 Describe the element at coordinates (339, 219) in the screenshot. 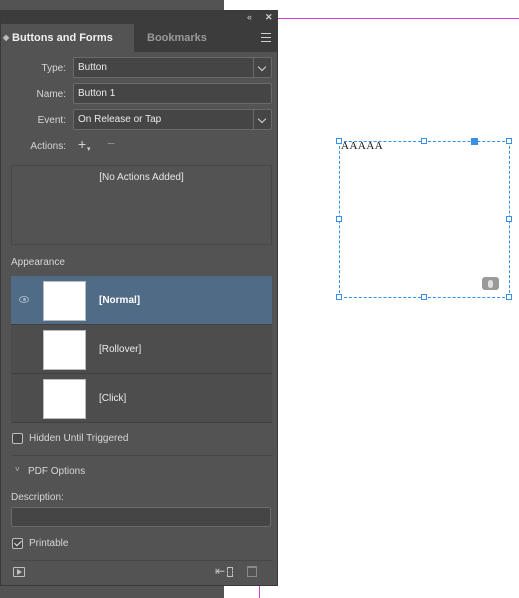

I see `resize-handle-left` at that location.